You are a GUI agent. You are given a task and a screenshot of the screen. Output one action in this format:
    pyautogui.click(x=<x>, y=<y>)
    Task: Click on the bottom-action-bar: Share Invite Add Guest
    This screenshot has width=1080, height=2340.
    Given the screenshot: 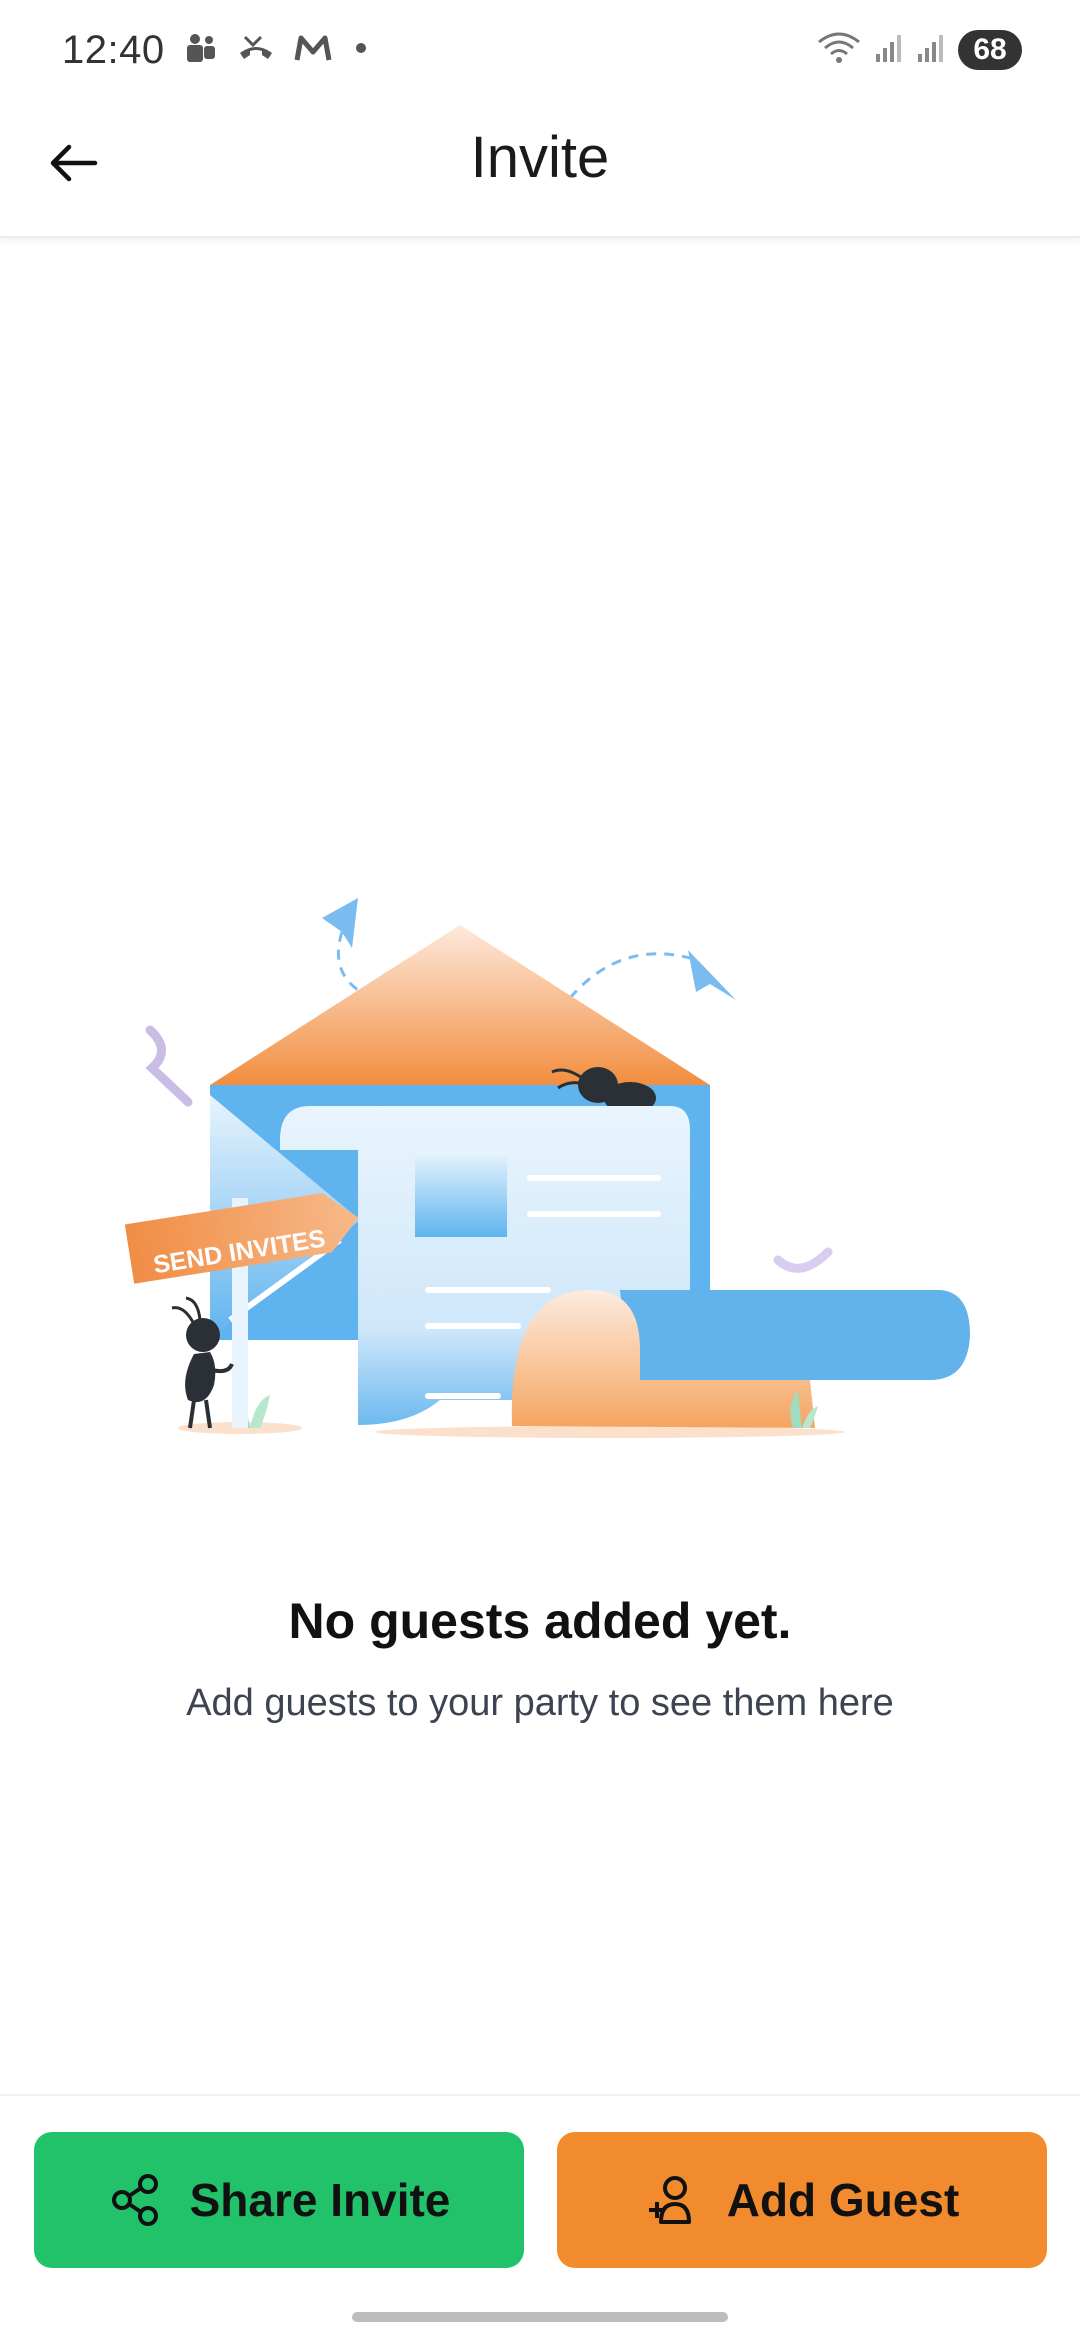 What is the action you would take?
    pyautogui.click(x=540, y=2217)
    